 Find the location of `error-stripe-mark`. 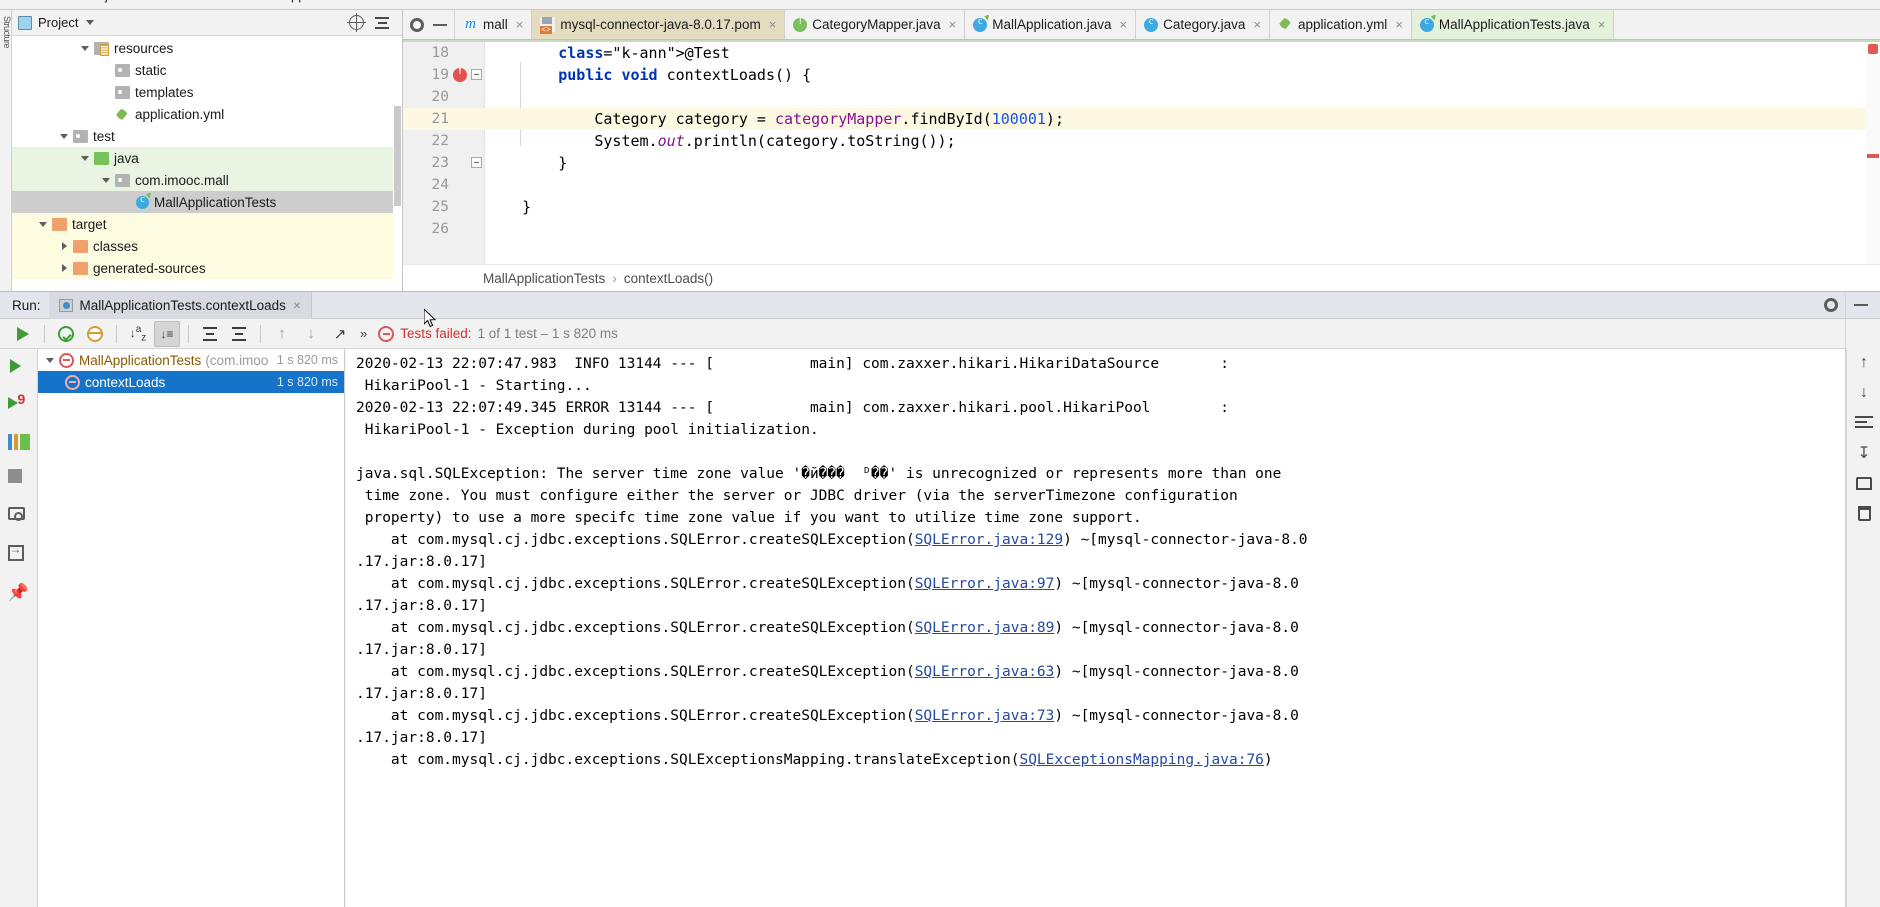

error-stripe-mark is located at coordinates (1873, 156).